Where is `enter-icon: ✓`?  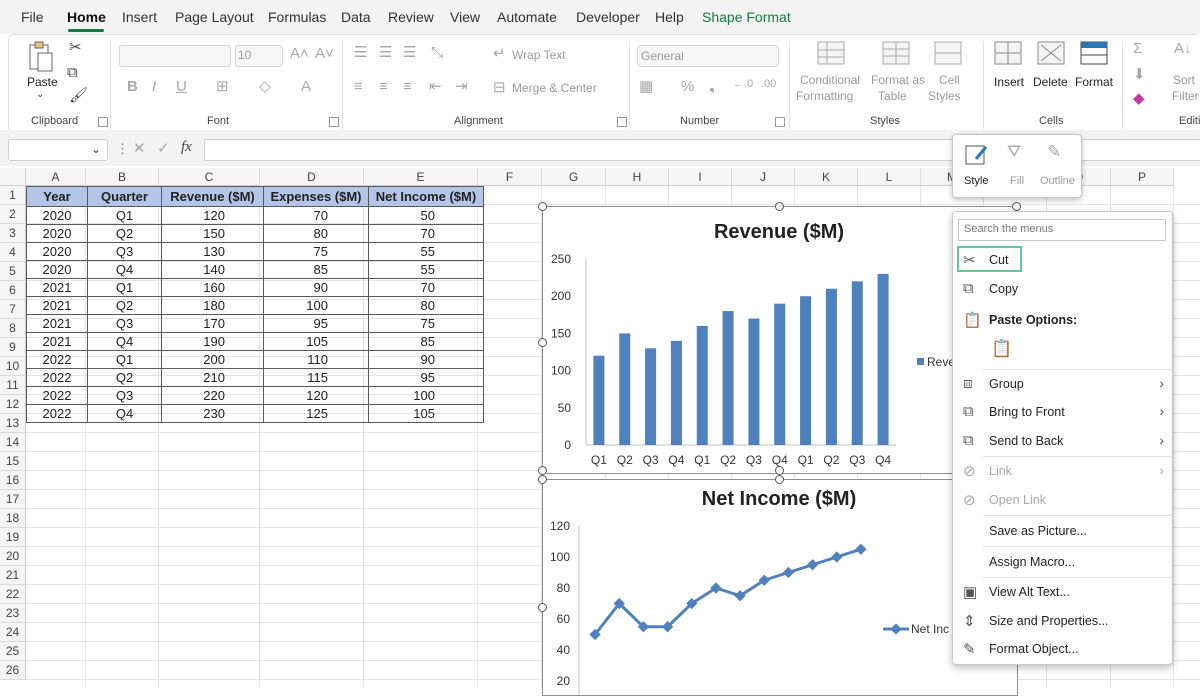 enter-icon: ✓ is located at coordinates (163, 148).